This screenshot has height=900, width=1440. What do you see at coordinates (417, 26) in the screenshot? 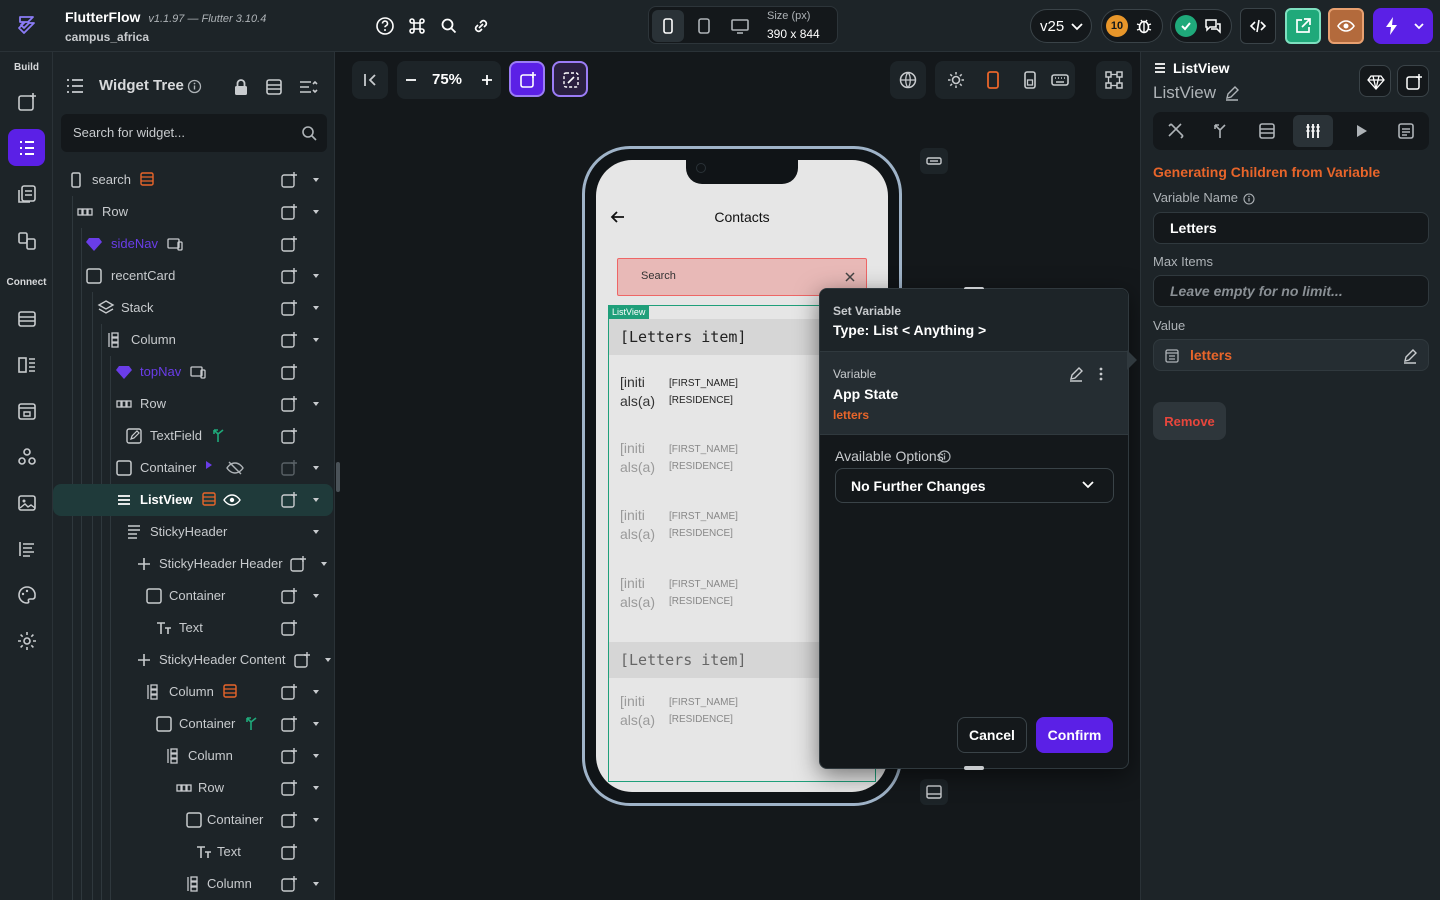
I see `command-icon` at bounding box center [417, 26].